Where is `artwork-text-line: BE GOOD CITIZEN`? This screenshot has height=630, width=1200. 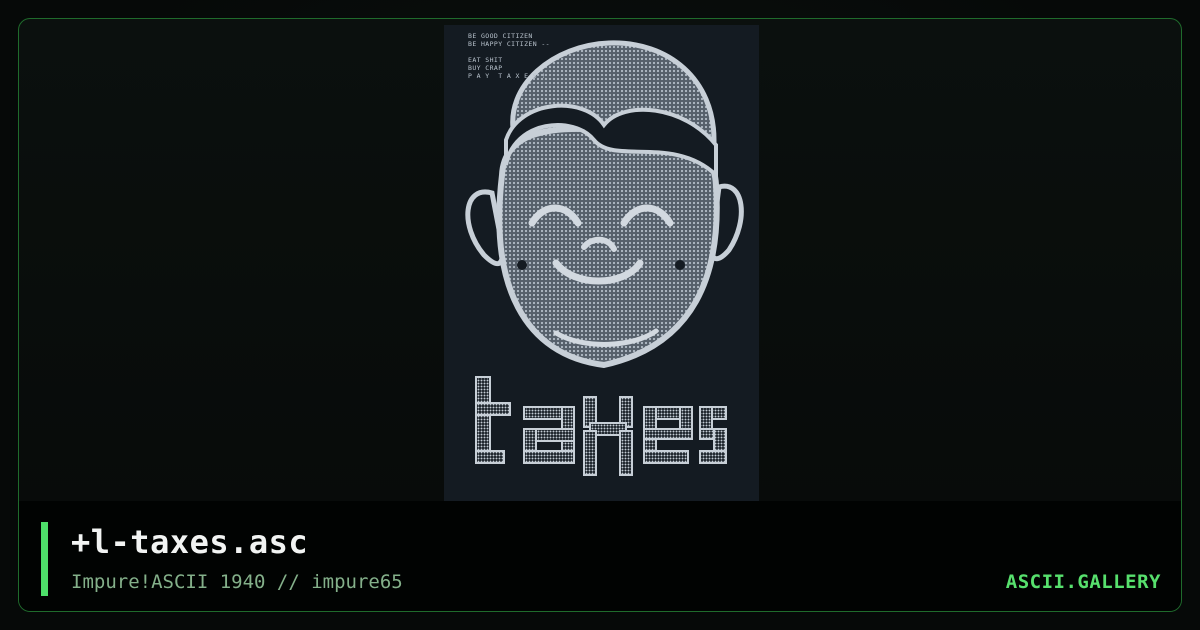
artwork-text-line: BE GOOD CITIZEN is located at coordinates (500, 36).